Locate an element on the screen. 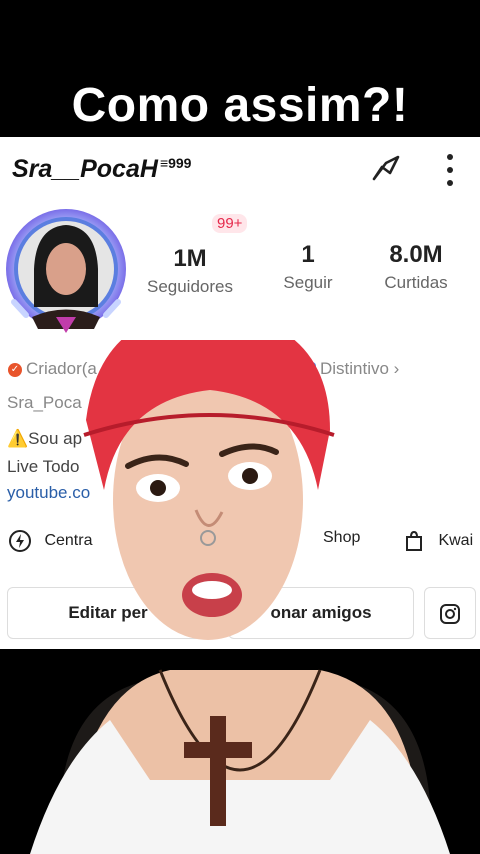 The image size is (480, 854). username-text: Sra__PocaH is located at coordinates (85, 169).